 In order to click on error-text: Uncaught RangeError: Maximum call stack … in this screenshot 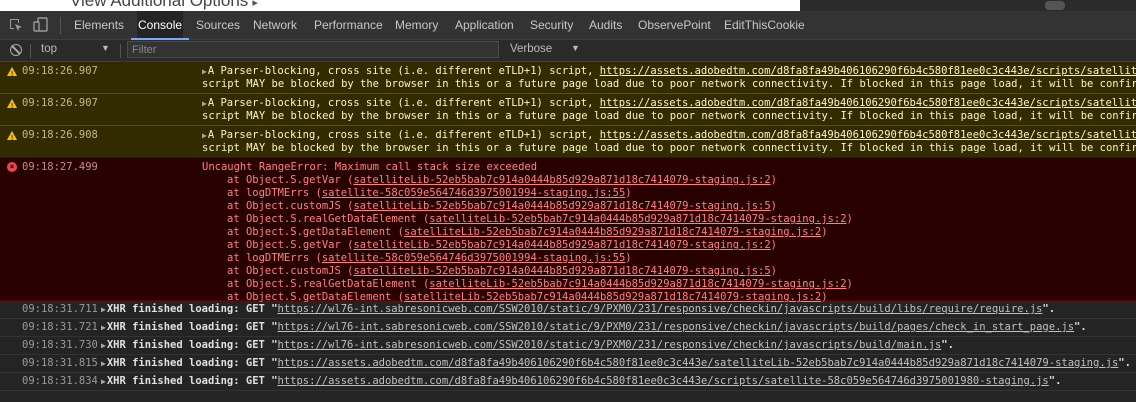, I will do `click(370, 167)`.